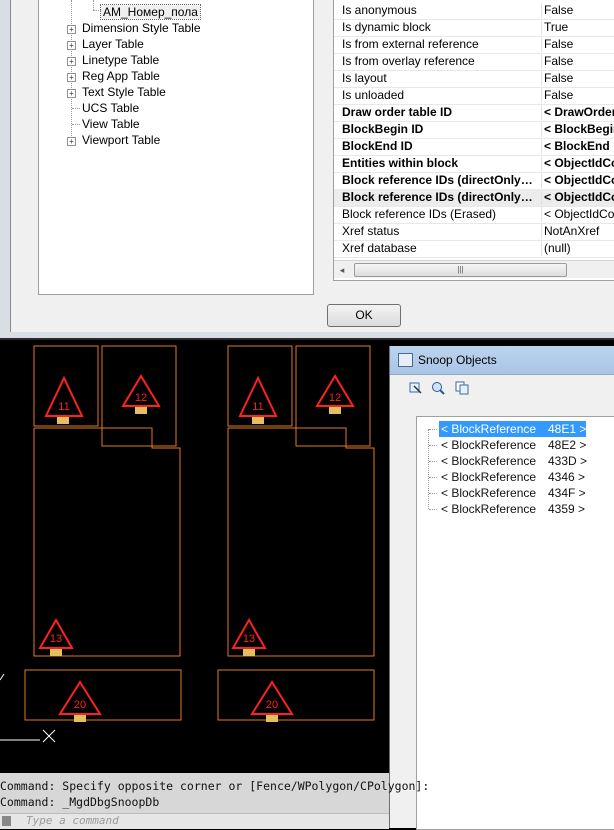  What do you see at coordinates (474, 249) in the screenshot?
I see `property-row: Xref database (null)` at bounding box center [474, 249].